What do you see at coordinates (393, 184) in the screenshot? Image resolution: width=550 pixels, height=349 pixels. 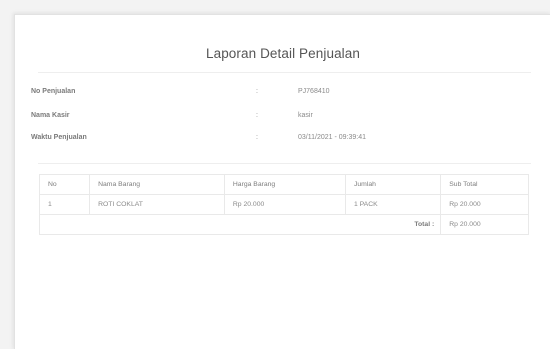 I see `header-jumlah: Jumlah` at bounding box center [393, 184].